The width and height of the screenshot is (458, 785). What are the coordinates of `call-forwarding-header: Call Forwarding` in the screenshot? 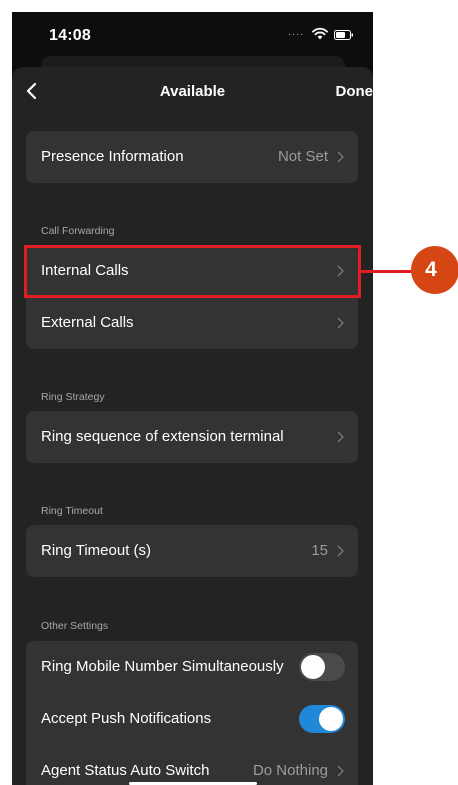 It's located at (78, 231).